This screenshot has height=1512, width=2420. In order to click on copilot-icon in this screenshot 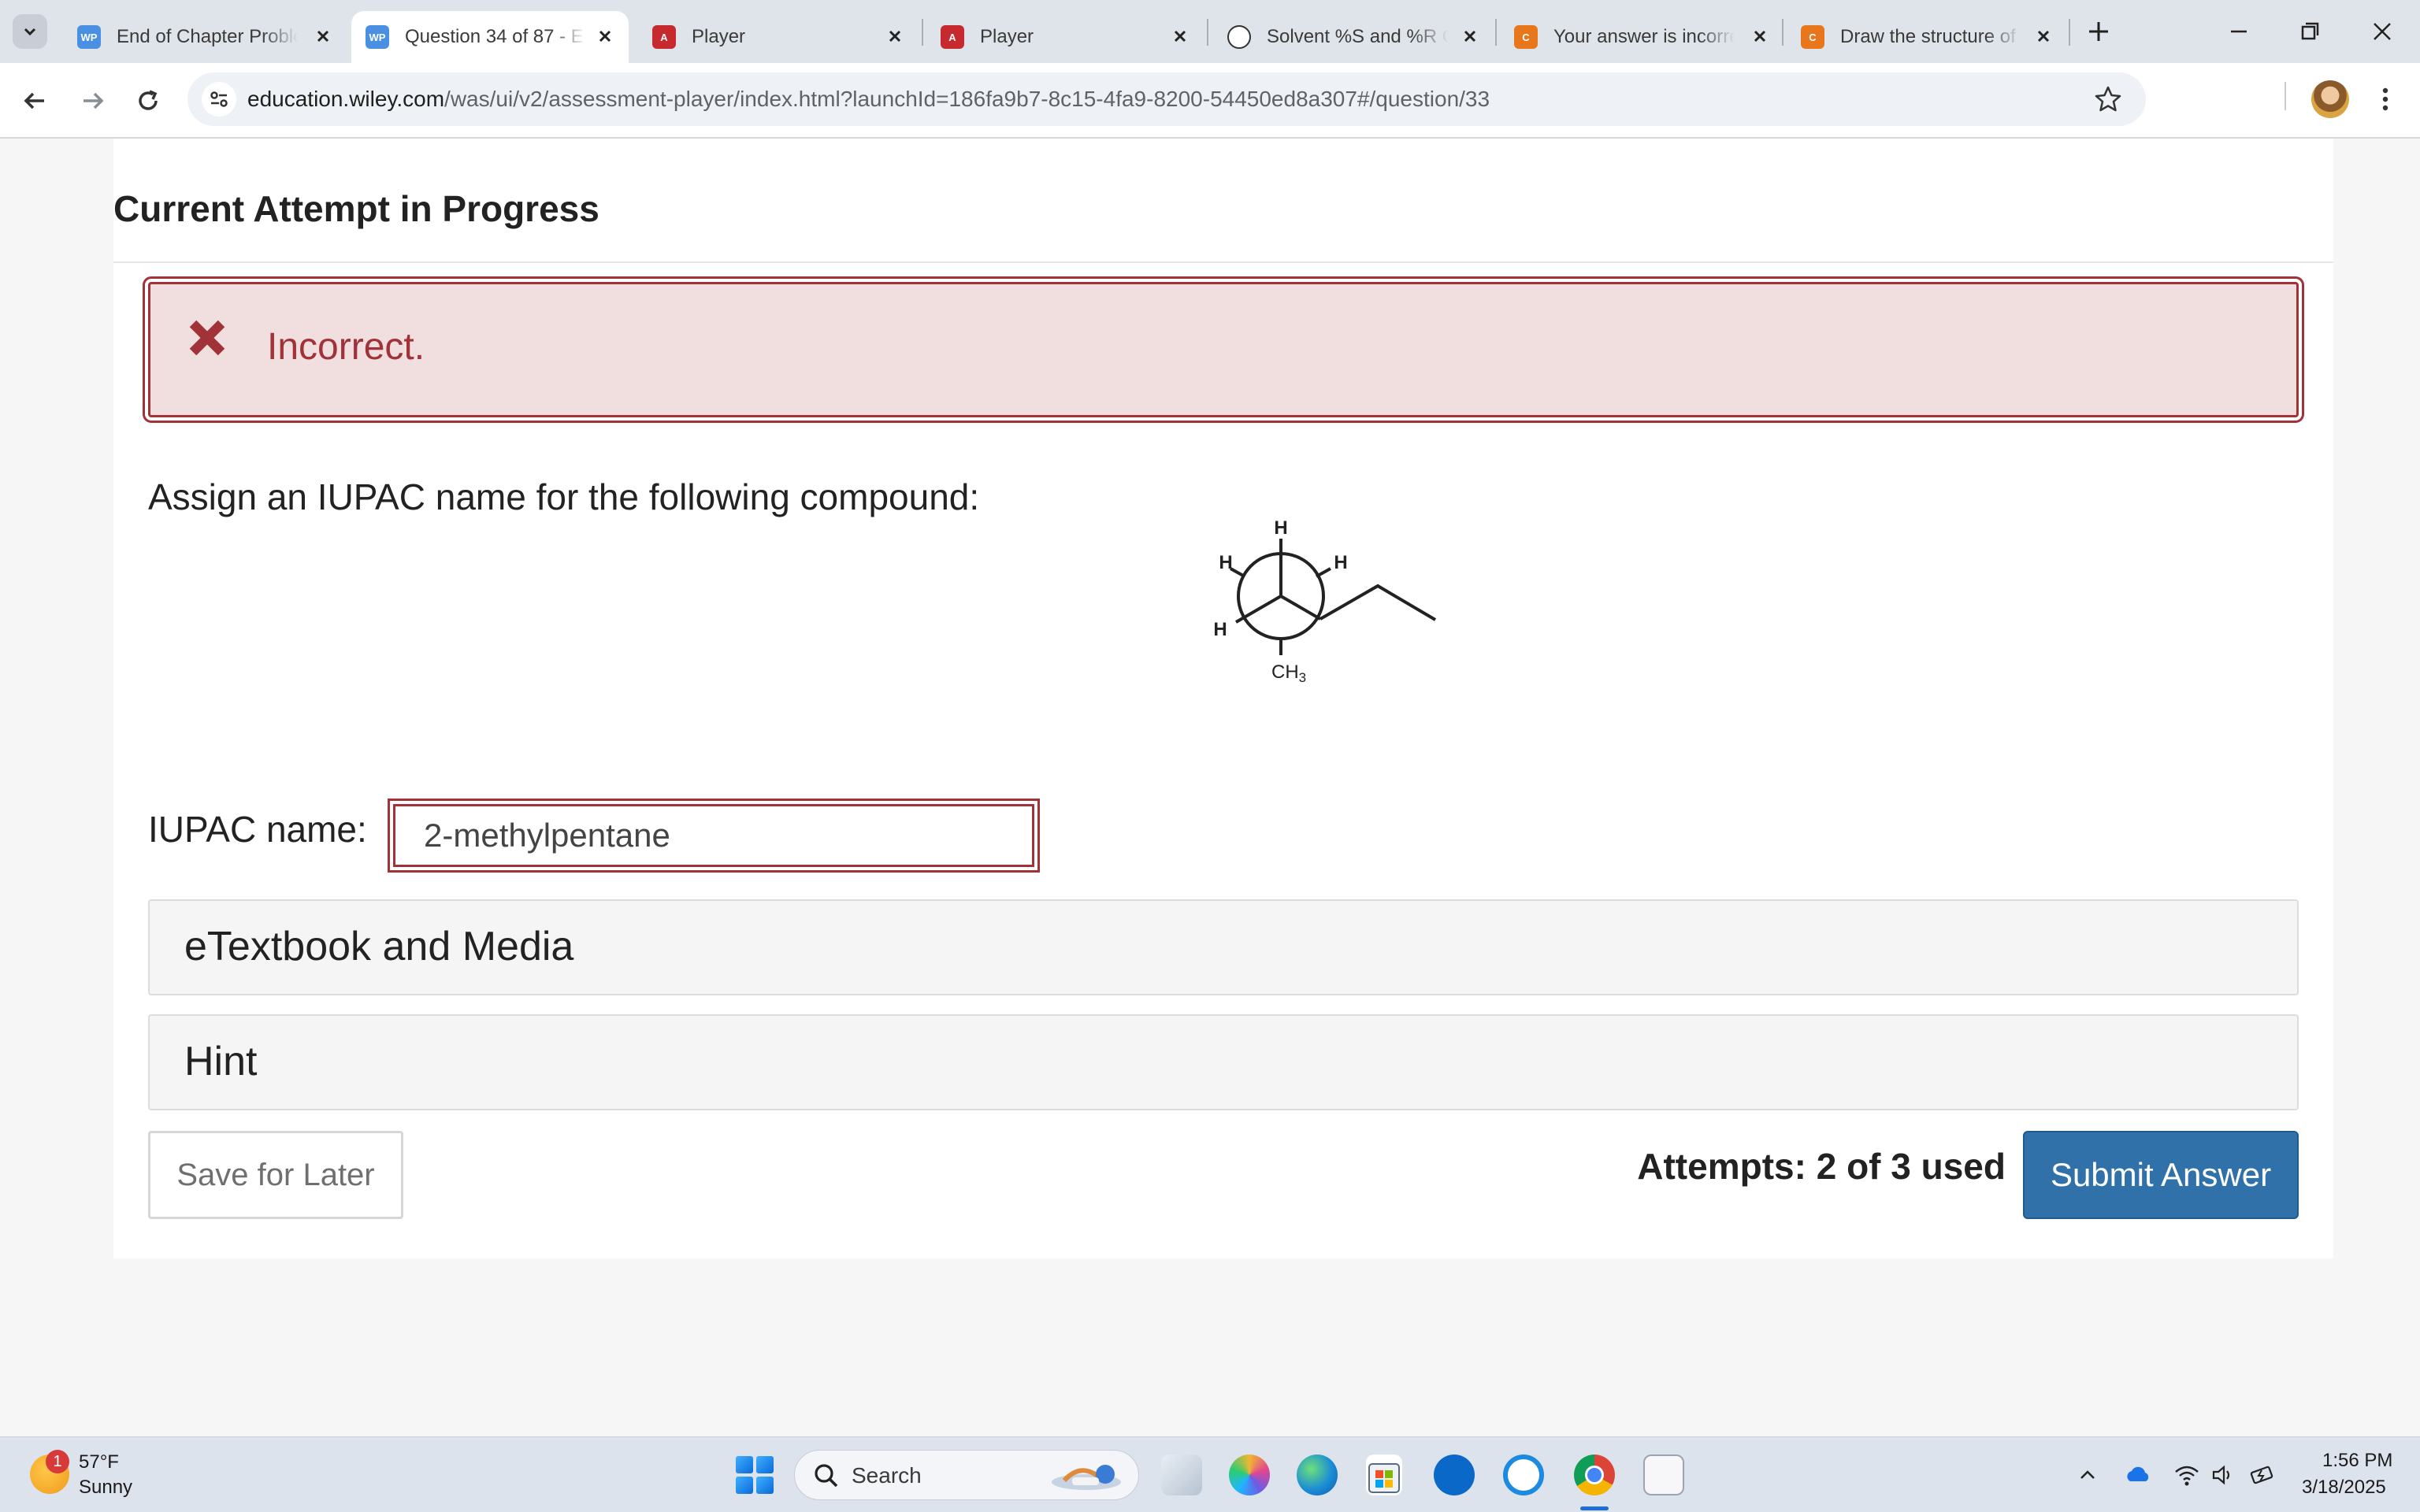, I will do `click(1249, 1475)`.